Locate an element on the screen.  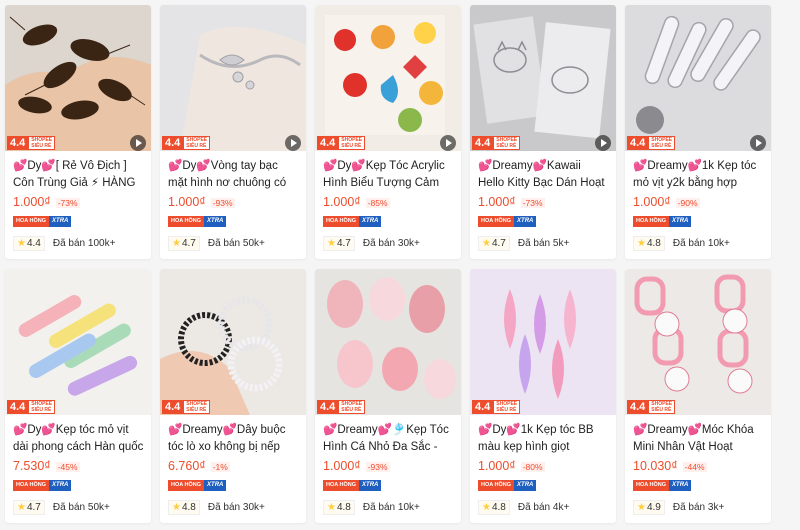
rating-row: ★ 4.7 Đã bán 30k+ is located at coordinates (371, 243).